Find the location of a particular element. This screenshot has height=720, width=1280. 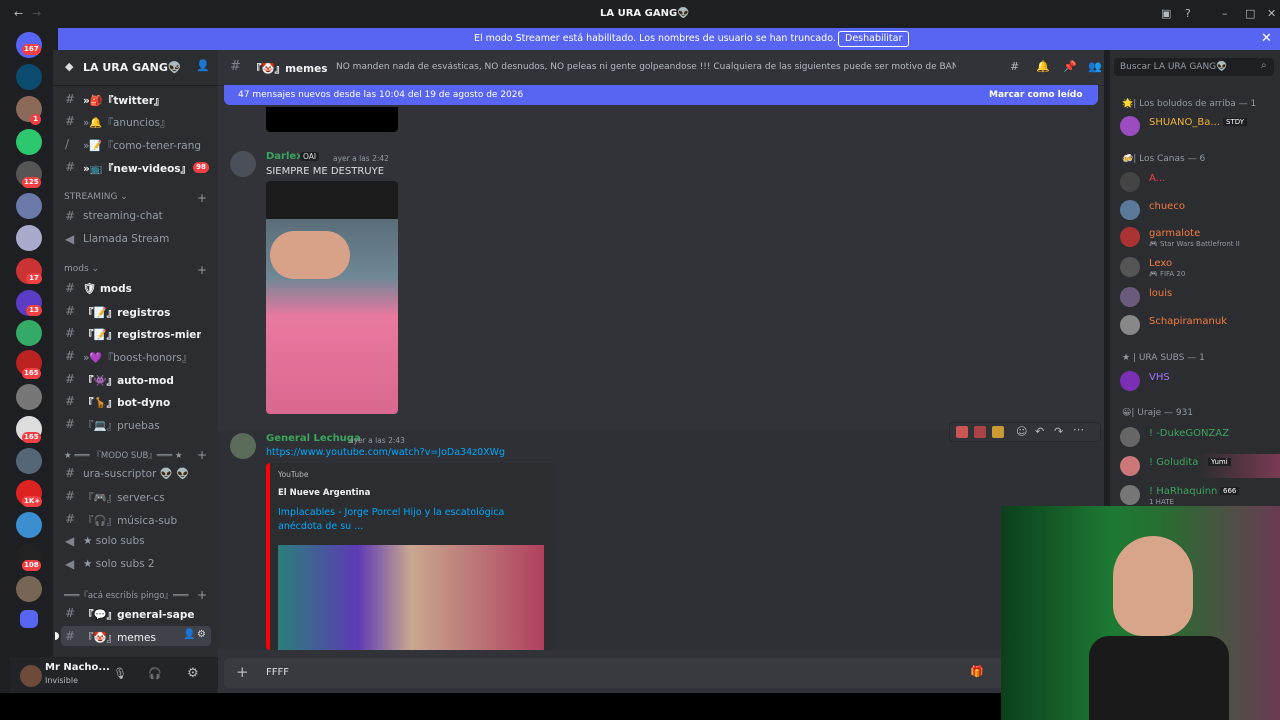

member-group: 😀| Uraje — 931 is located at coordinates (1158, 413).